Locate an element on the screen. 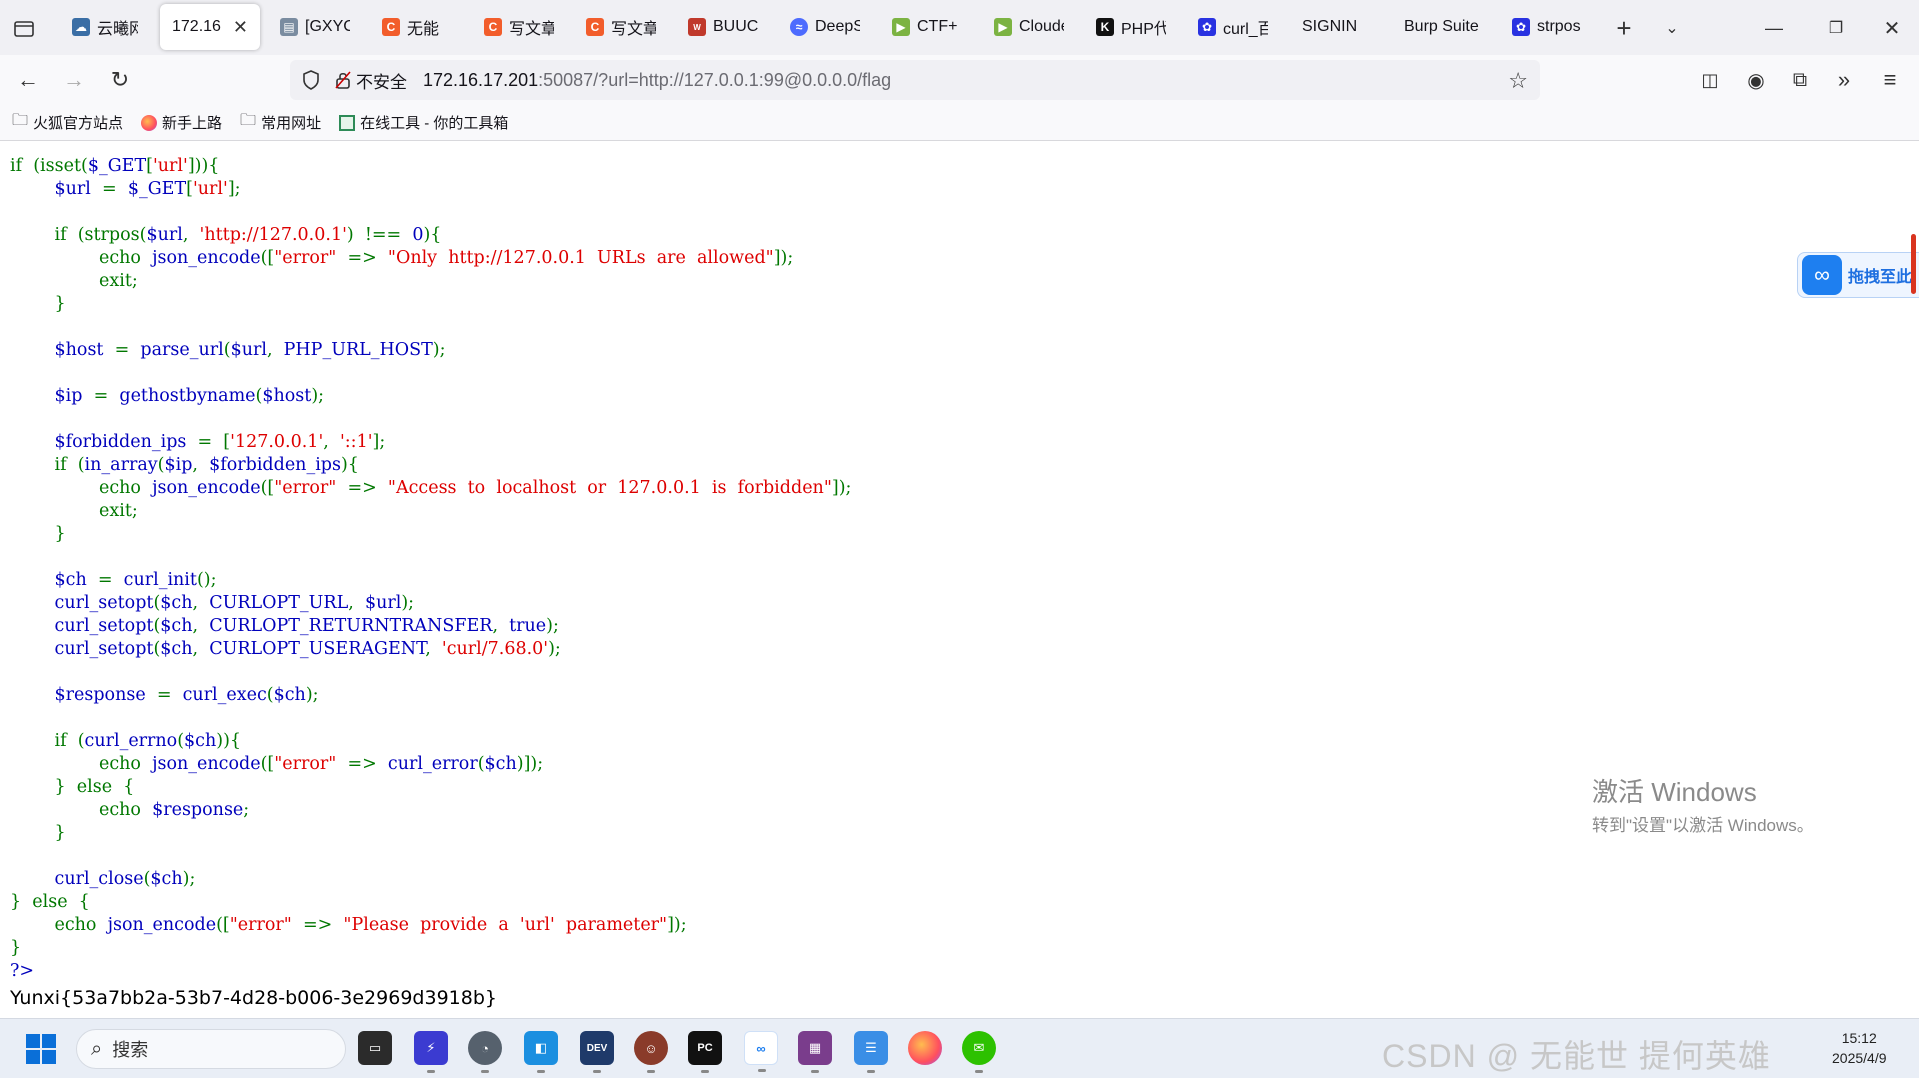 Image resolution: width=1919 pixels, height=1078 pixels. folder-icon: 🗀 is located at coordinates (20, 120).